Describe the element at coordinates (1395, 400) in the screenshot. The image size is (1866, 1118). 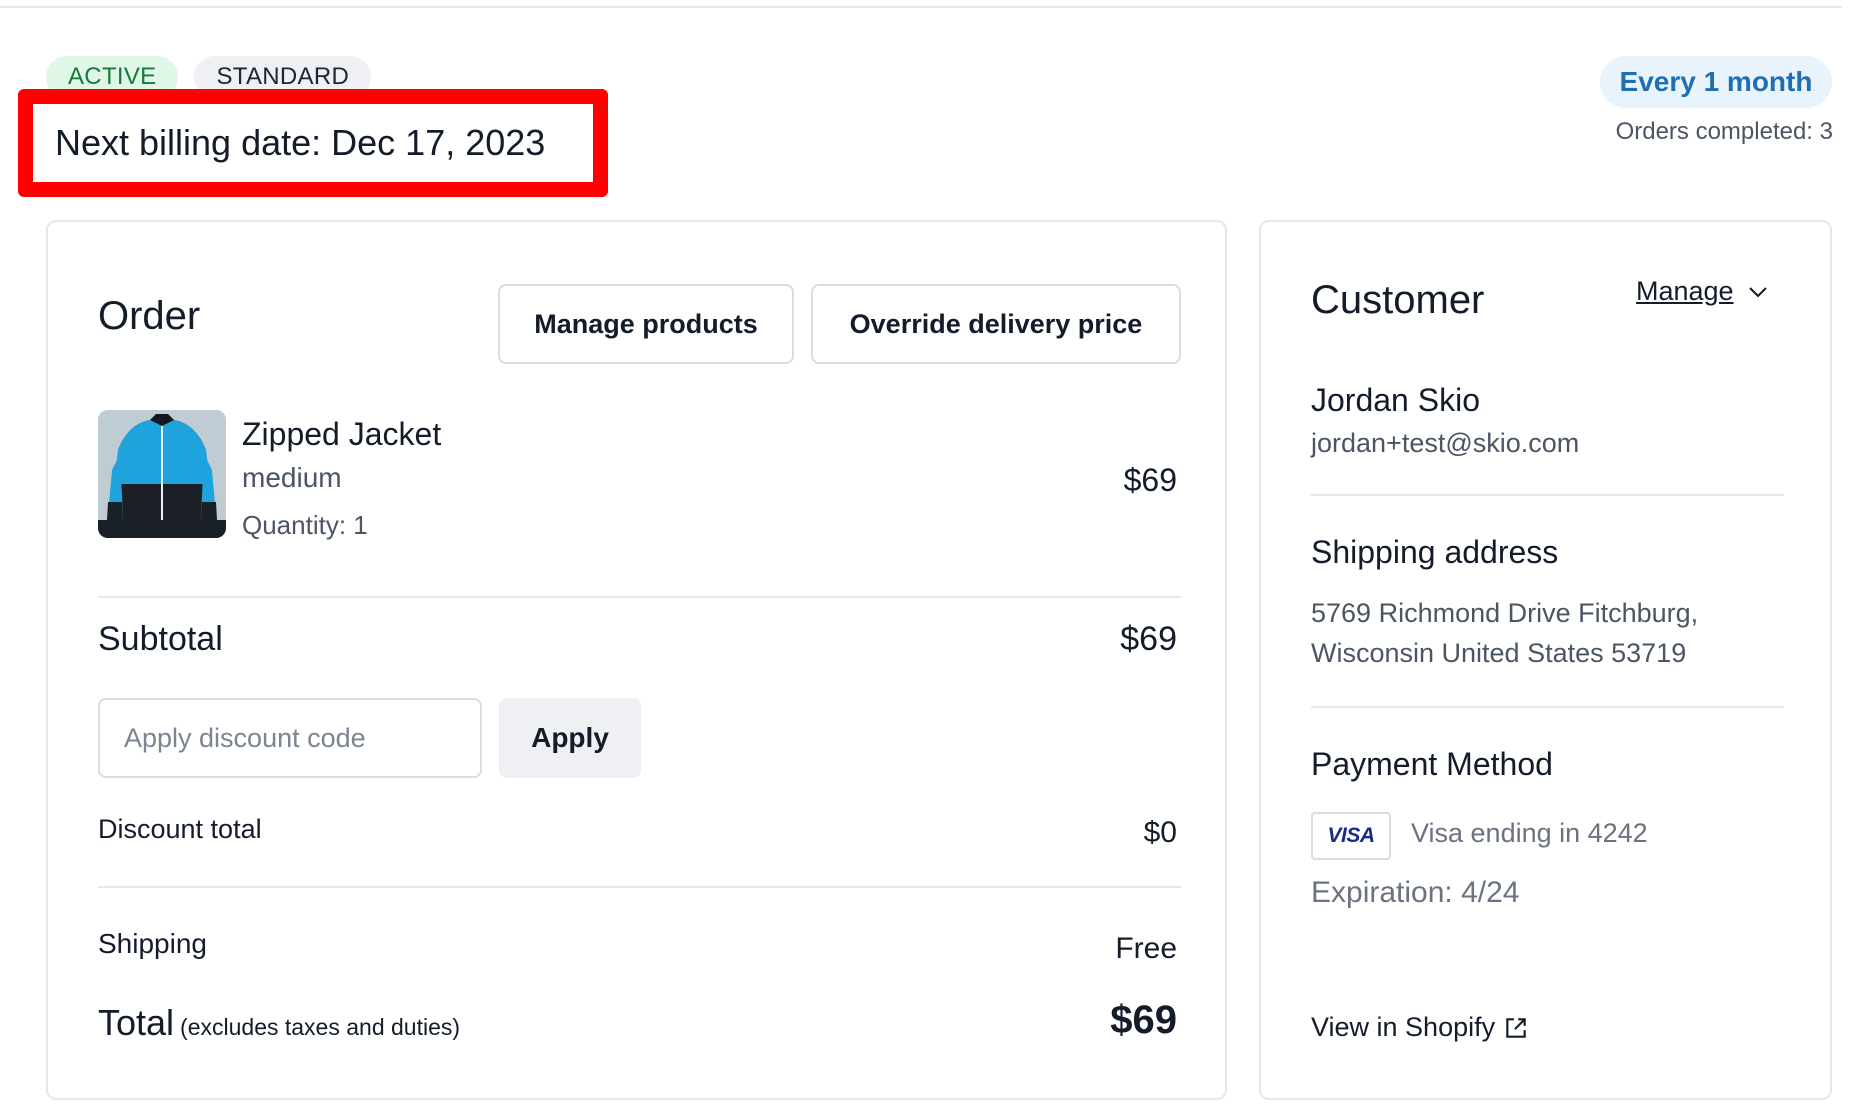
I see `customer-name: Jordan Skio` at that location.